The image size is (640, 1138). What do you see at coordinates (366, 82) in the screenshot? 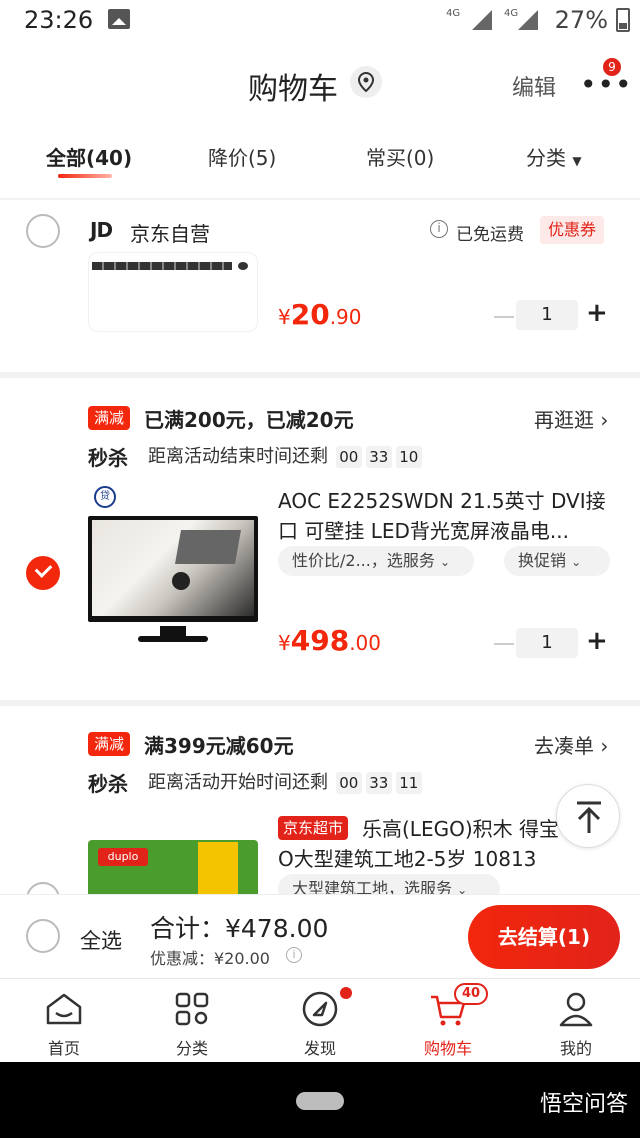
I see `location-icon` at bounding box center [366, 82].